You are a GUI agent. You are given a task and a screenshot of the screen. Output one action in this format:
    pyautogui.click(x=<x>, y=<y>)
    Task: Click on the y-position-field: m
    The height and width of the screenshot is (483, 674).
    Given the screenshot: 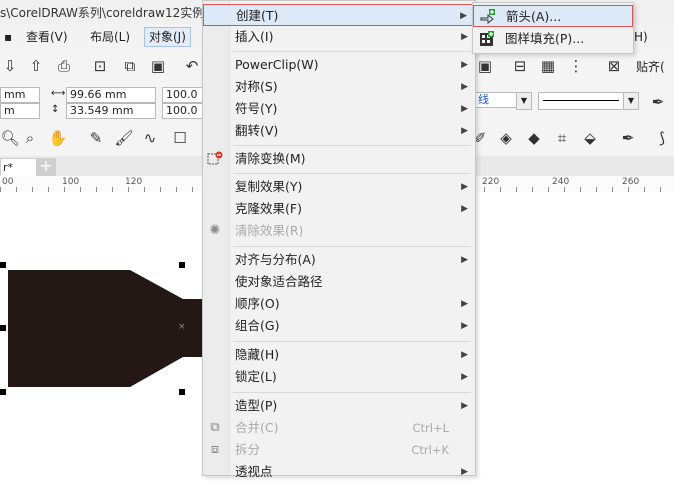 What is the action you would take?
    pyautogui.click(x=20, y=111)
    